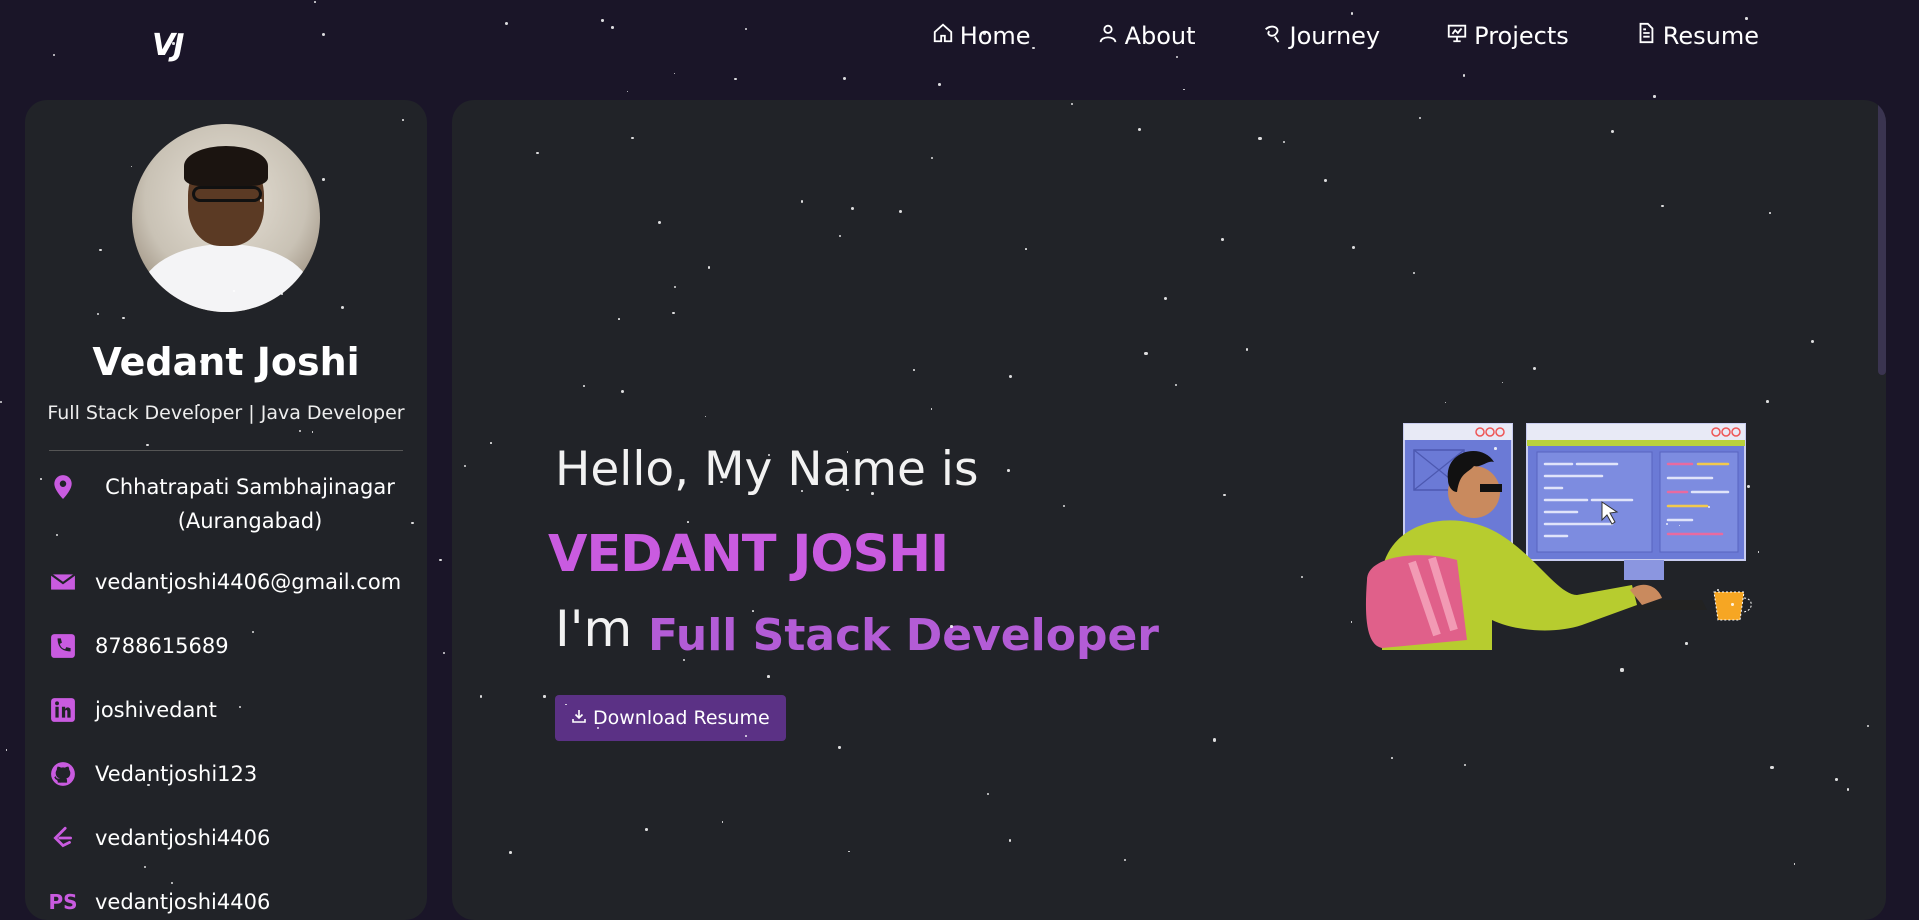 This screenshot has height=920, width=1919. I want to click on journey-icon, so click(1273, 36).